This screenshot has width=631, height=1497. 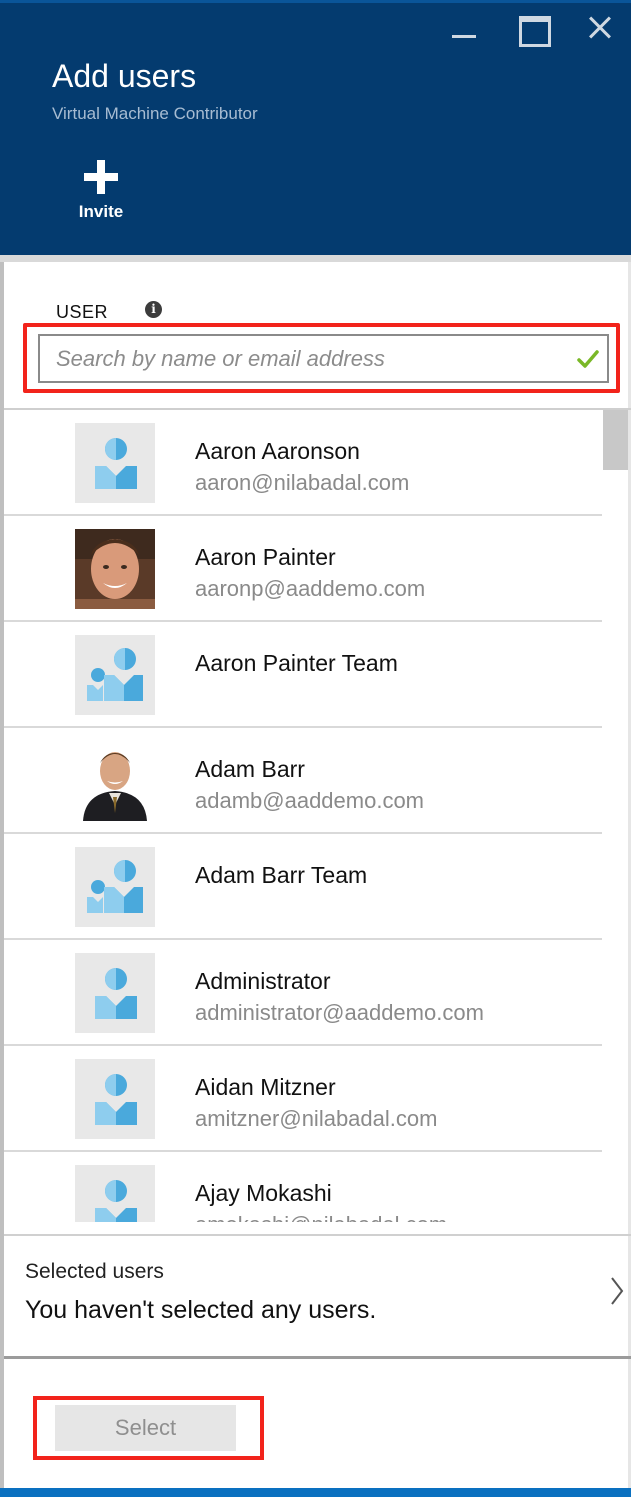 I want to click on search-highlight, so click(x=321, y=358).